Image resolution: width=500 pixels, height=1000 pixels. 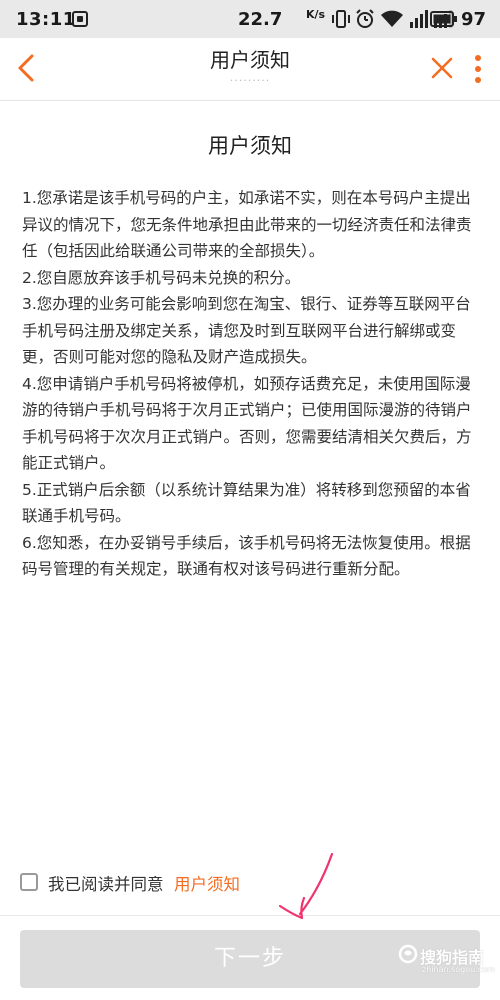 I want to click on close-button, so click(x=442, y=68).